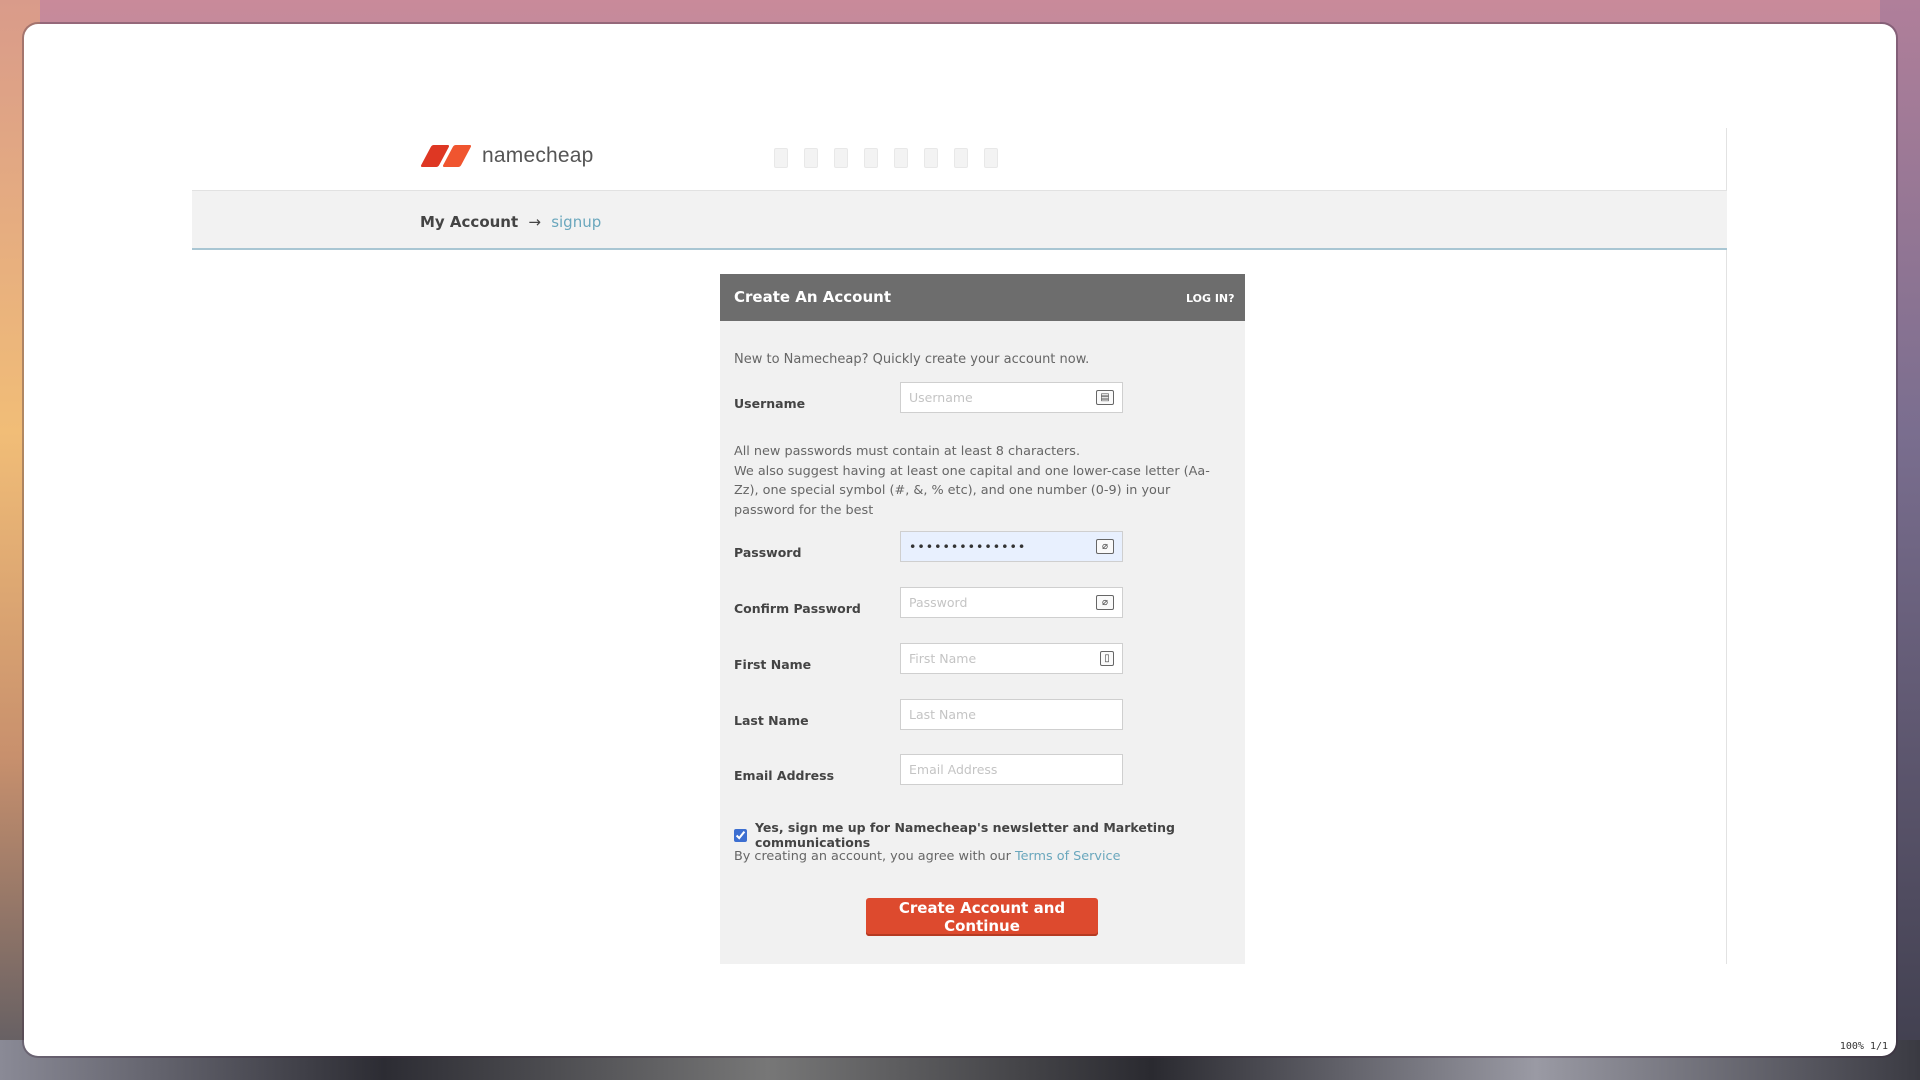 This screenshot has width=1920, height=1080. What do you see at coordinates (771, 720) in the screenshot?
I see `last-name-label: Last Name` at bounding box center [771, 720].